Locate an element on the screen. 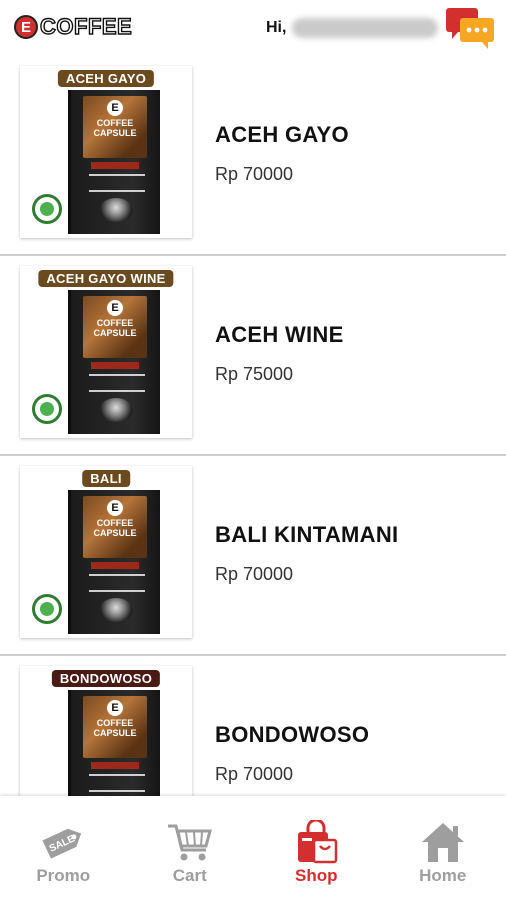 This screenshot has width=506, height=900. nav-label: Shop is located at coordinates (316, 875).